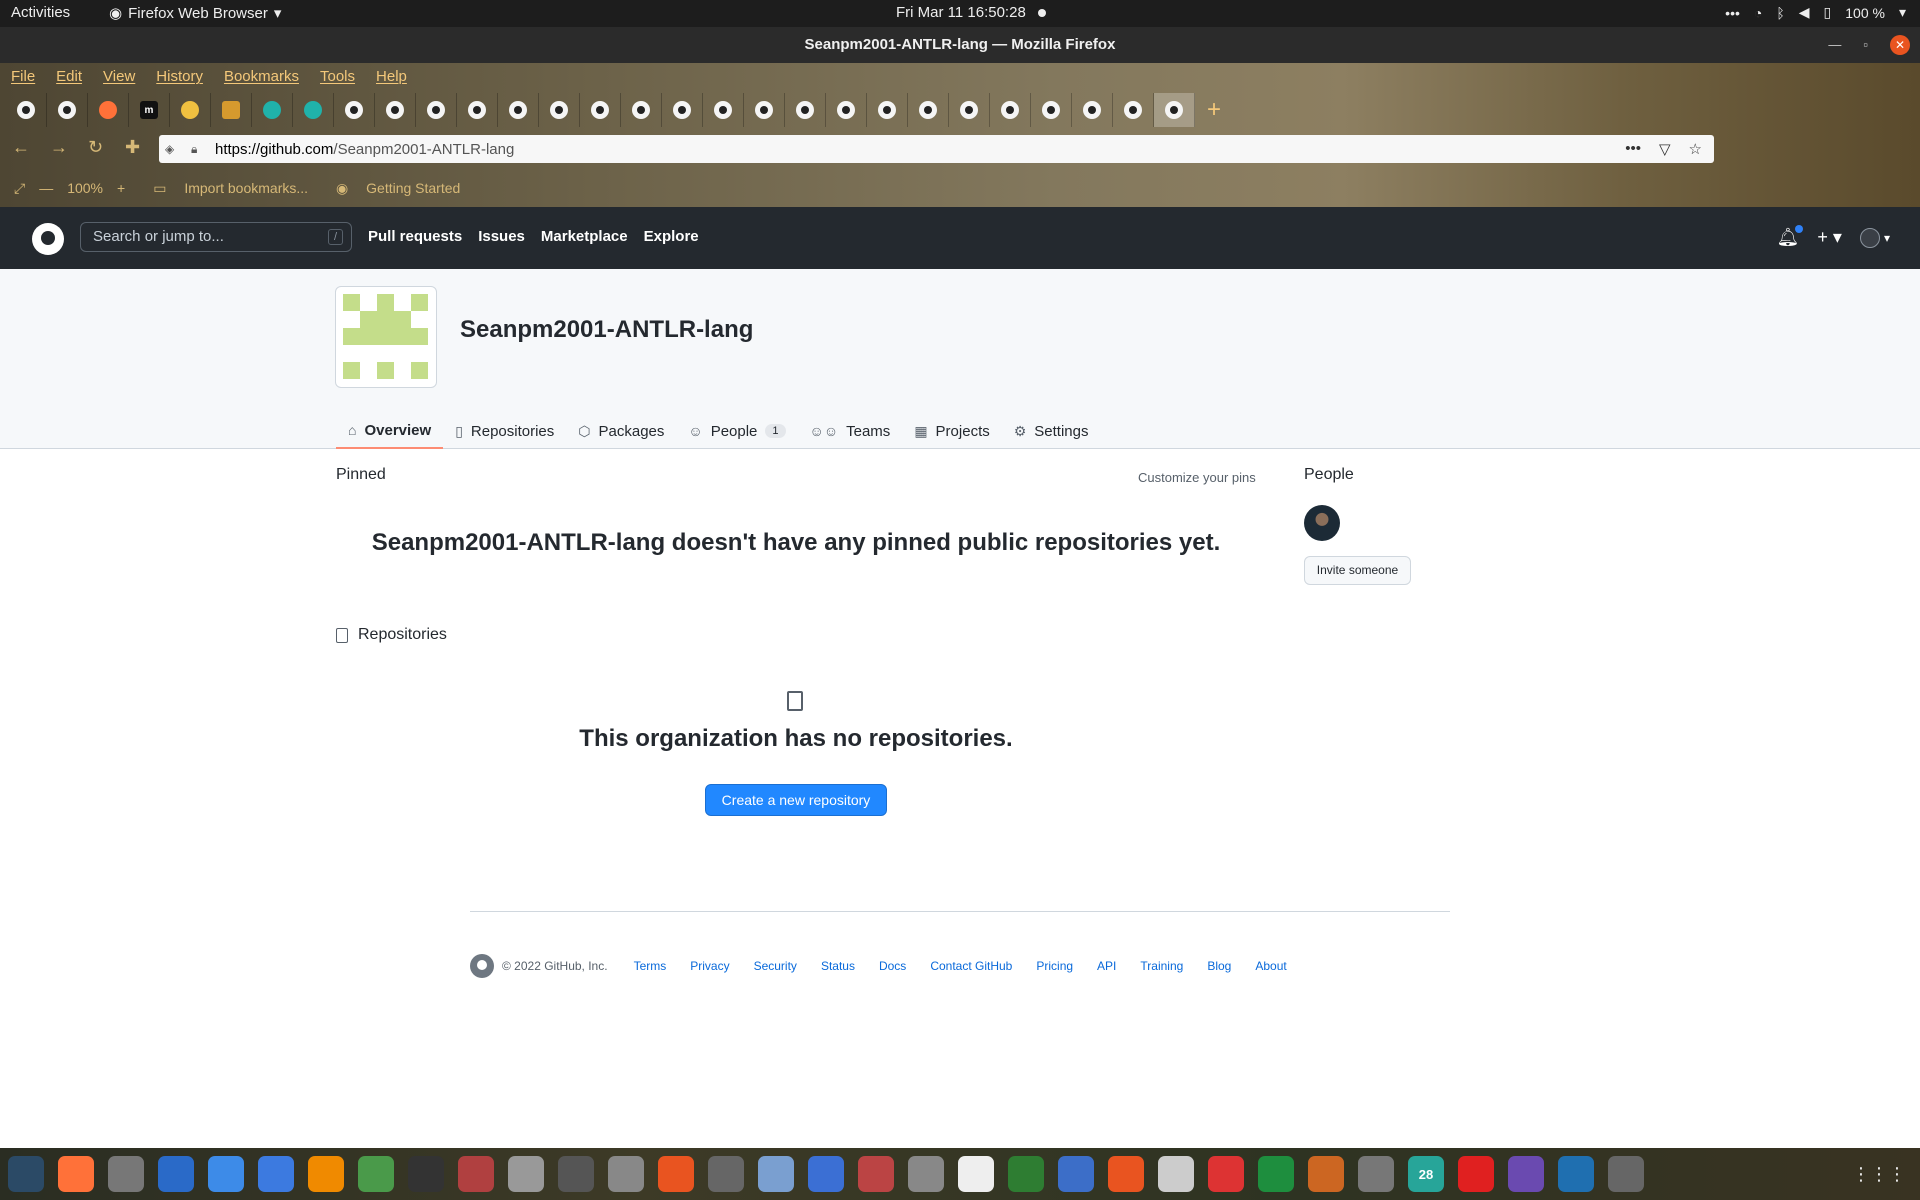 The image size is (1920, 1200). What do you see at coordinates (124, 77) in the screenshot?
I see `menu-view: View` at bounding box center [124, 77].